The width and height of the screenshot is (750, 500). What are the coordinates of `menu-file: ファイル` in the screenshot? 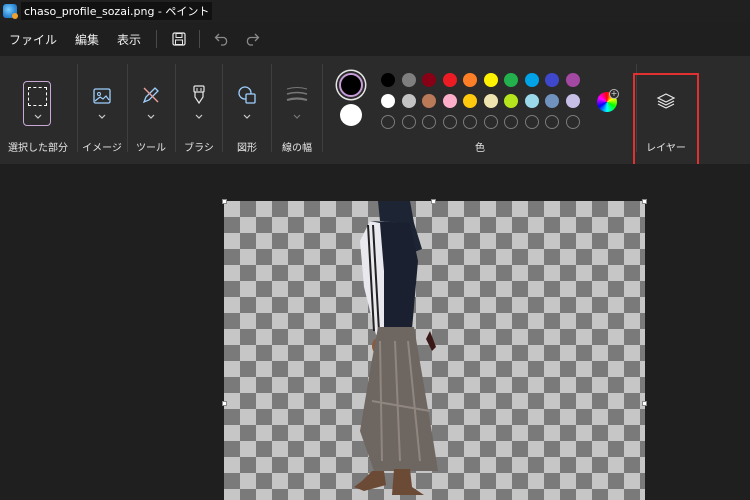 It's located at (33, 39).